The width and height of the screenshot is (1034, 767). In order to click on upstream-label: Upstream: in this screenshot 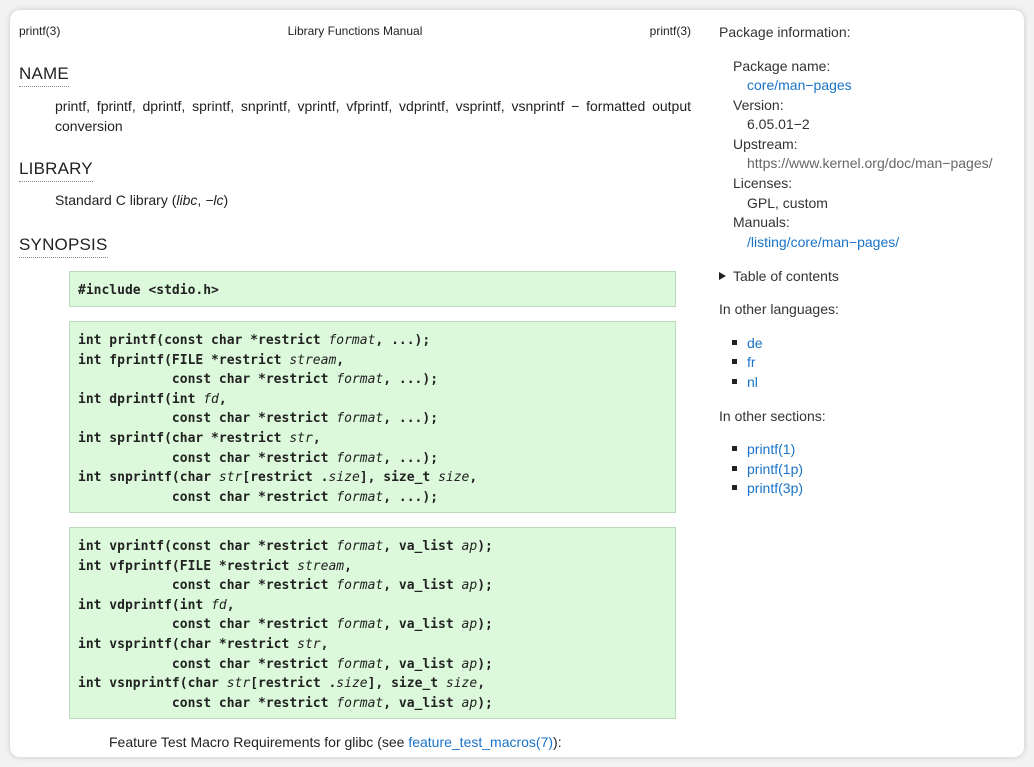, I will do `click(765, 144)`.